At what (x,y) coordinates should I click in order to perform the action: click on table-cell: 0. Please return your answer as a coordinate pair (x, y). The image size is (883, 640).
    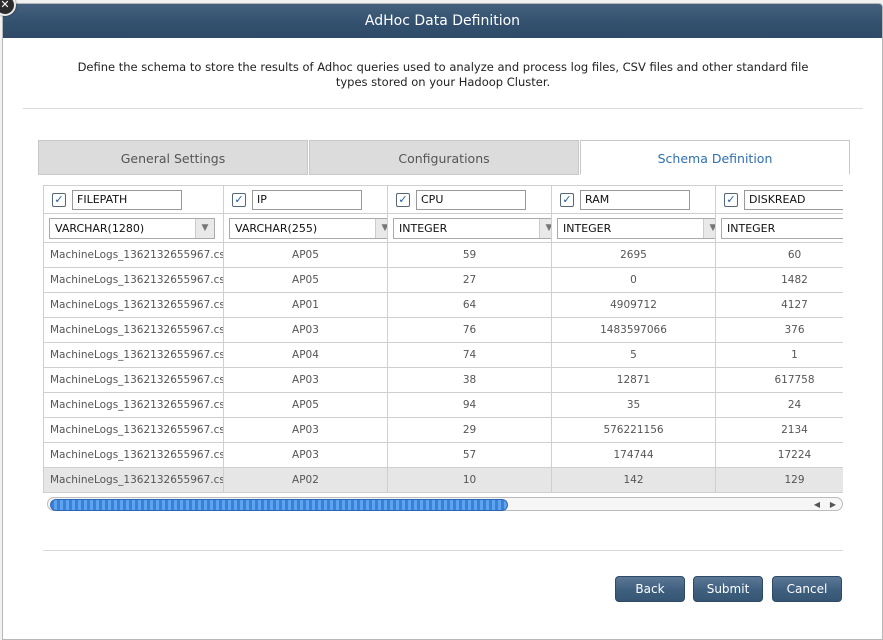
    Looking at the image, I should click on (633, 280).